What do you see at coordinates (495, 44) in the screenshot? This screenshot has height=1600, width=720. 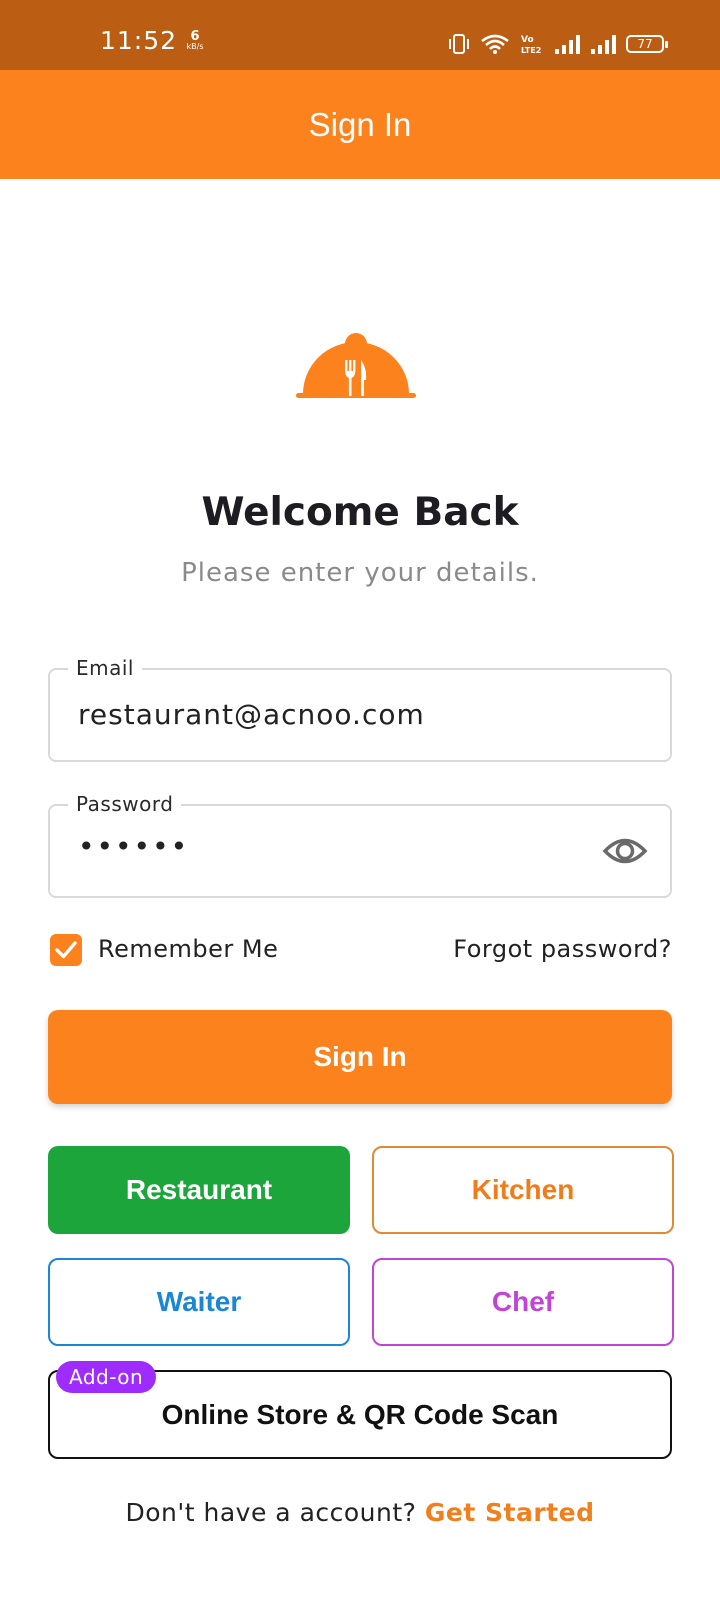 I see `wifi-icon` at bounding box center [495, 44].